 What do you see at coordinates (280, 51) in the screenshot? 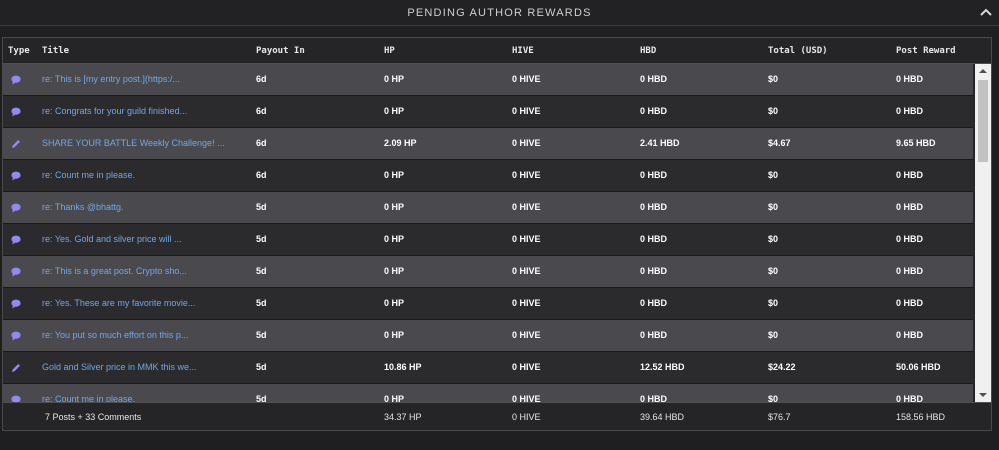
I see `column-header-payout: Payout In` at bounding box center [280, 51].